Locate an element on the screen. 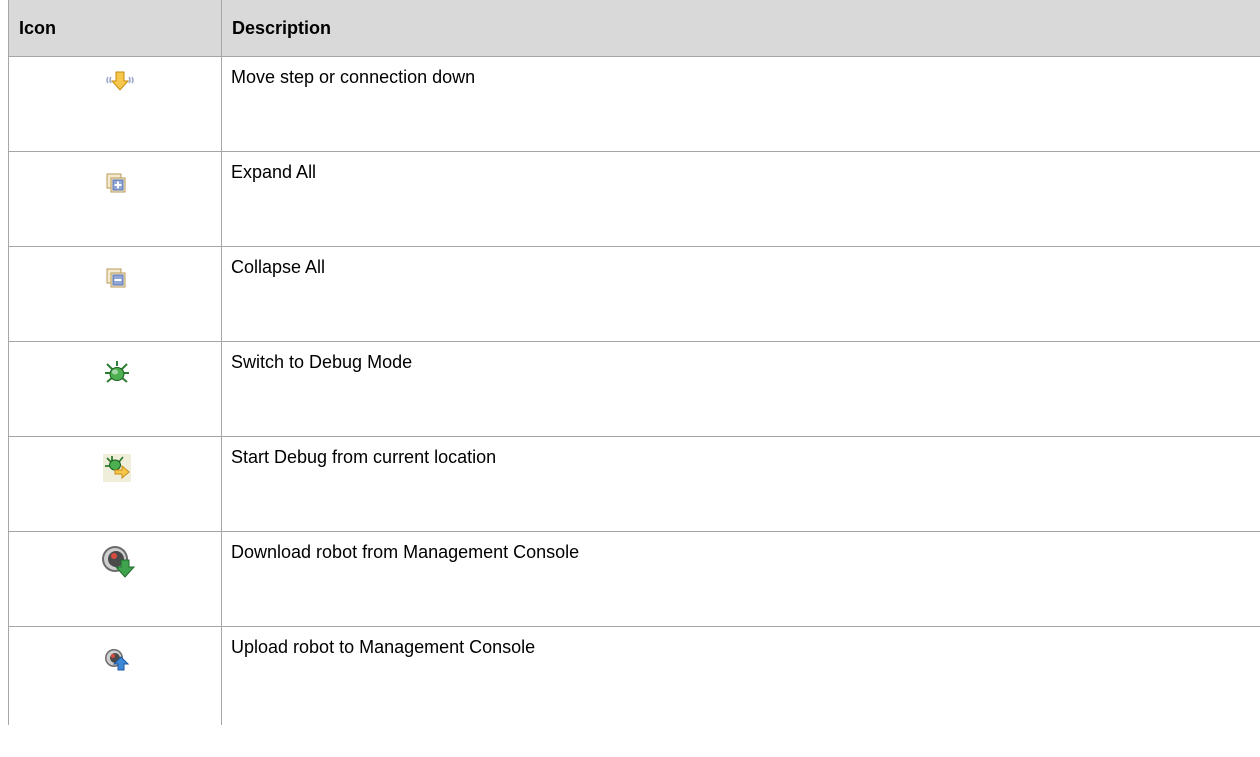  table-row: Start Debug from current location is located at coordinates (634, 484).